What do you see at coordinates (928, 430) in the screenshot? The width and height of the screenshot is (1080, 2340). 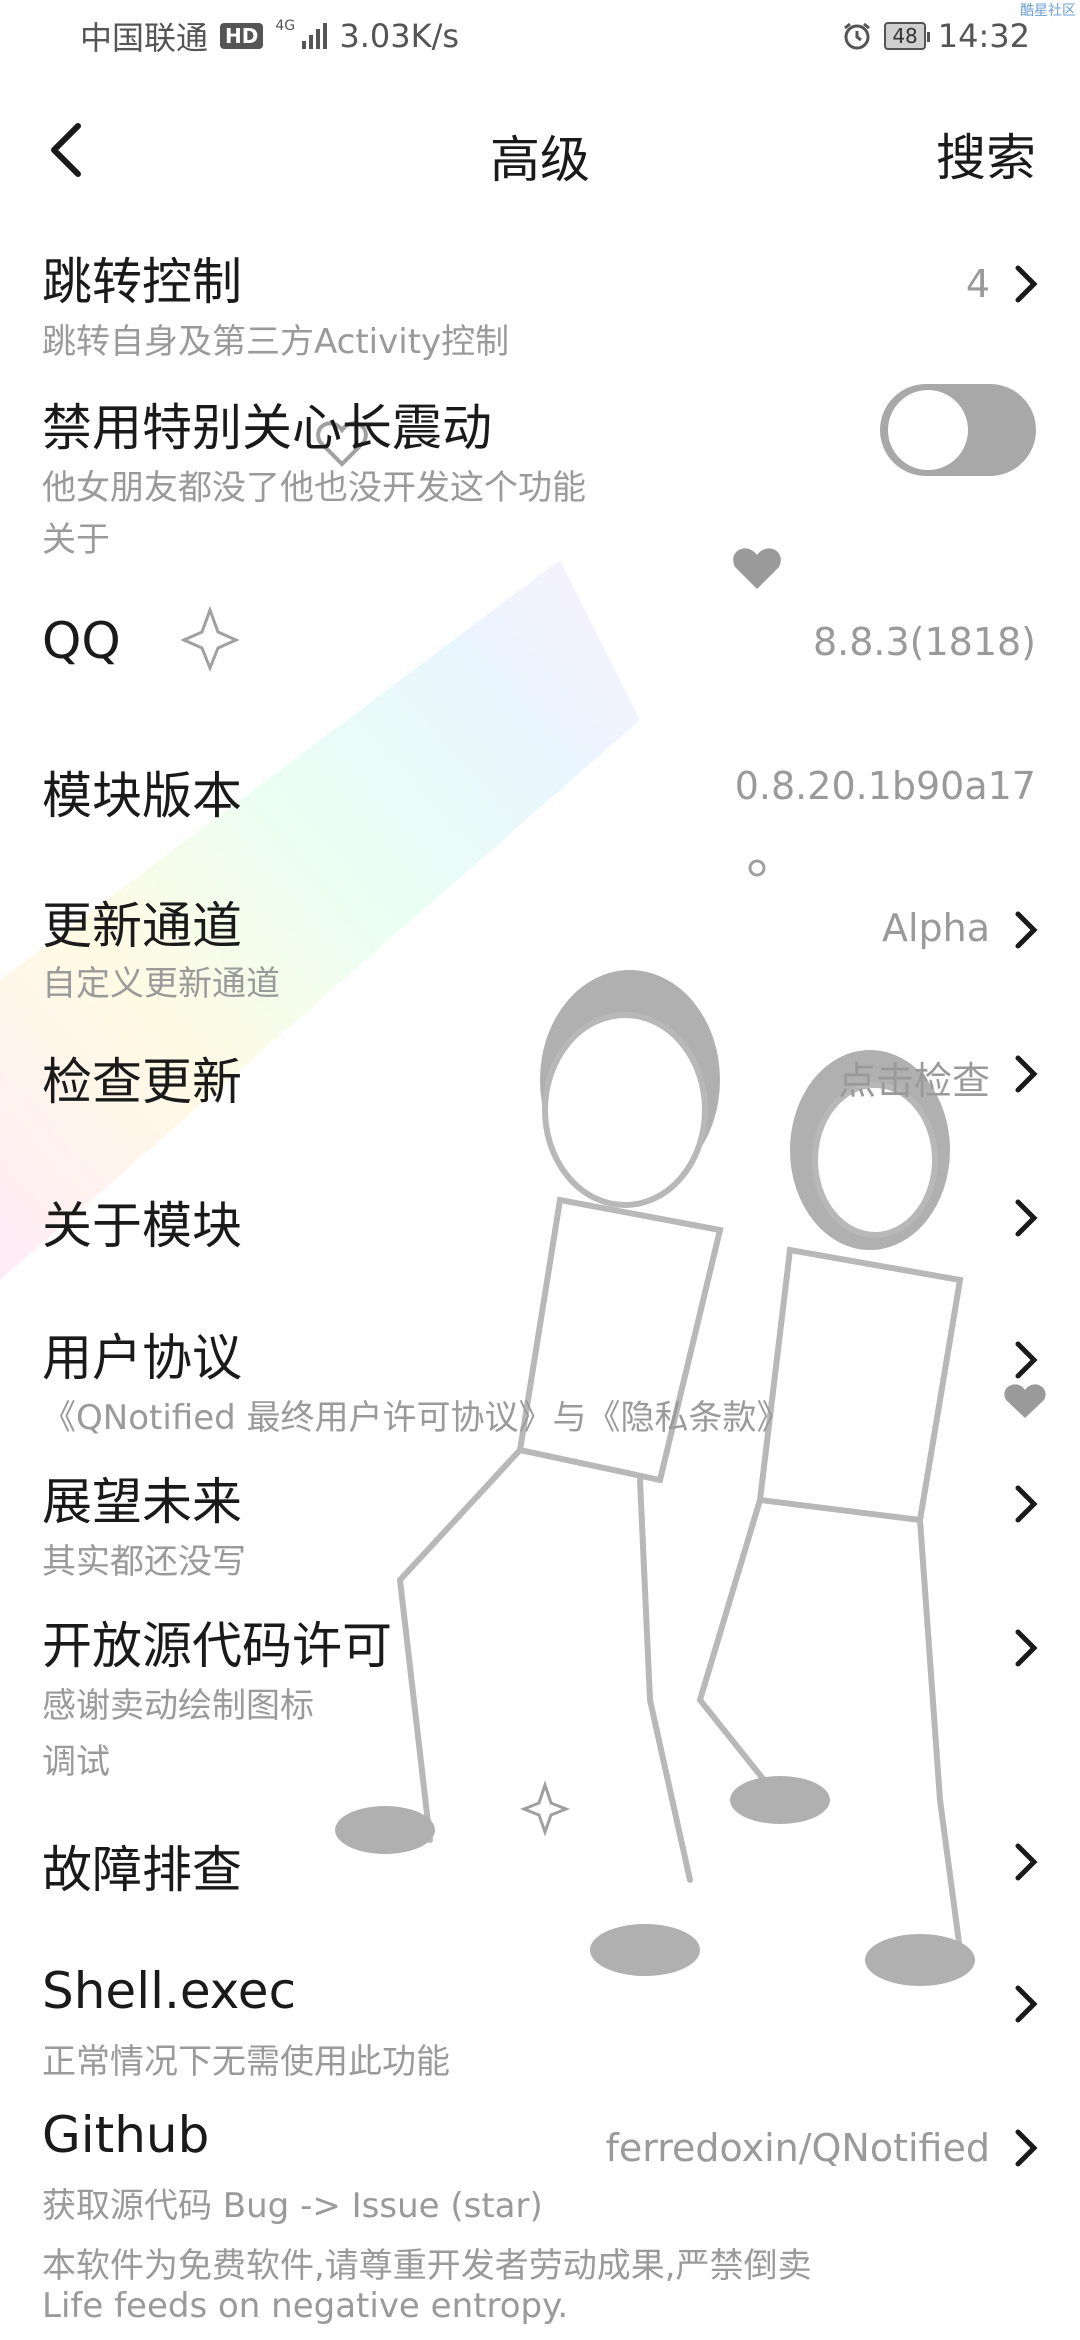 I see `toggle-knob` at bounding box center [928, 430].